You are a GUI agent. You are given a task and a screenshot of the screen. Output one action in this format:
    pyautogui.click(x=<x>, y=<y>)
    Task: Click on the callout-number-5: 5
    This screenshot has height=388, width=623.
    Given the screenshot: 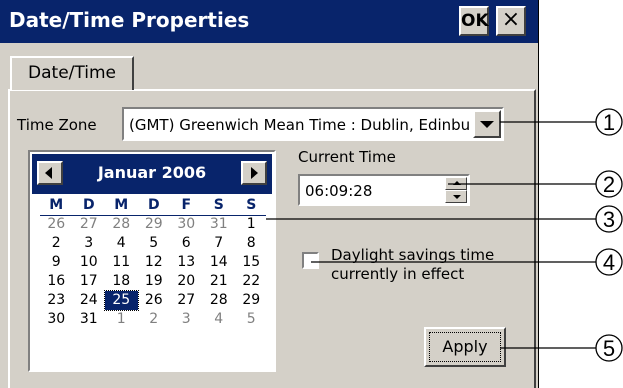 What is the action you would take?
    pyautogui.click(x=609, y=348)
    